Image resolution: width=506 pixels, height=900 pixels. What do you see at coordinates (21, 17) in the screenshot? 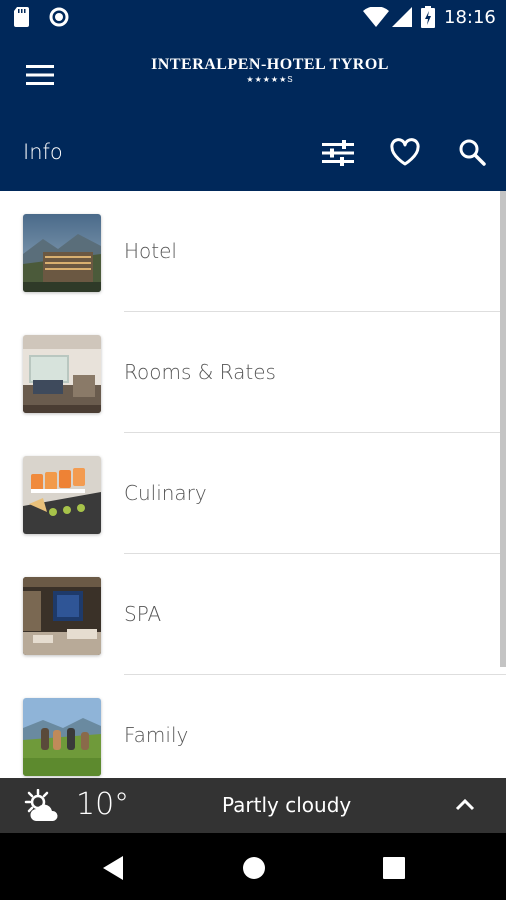
I see `sd-card-icon` at bounding box center [21, 17].